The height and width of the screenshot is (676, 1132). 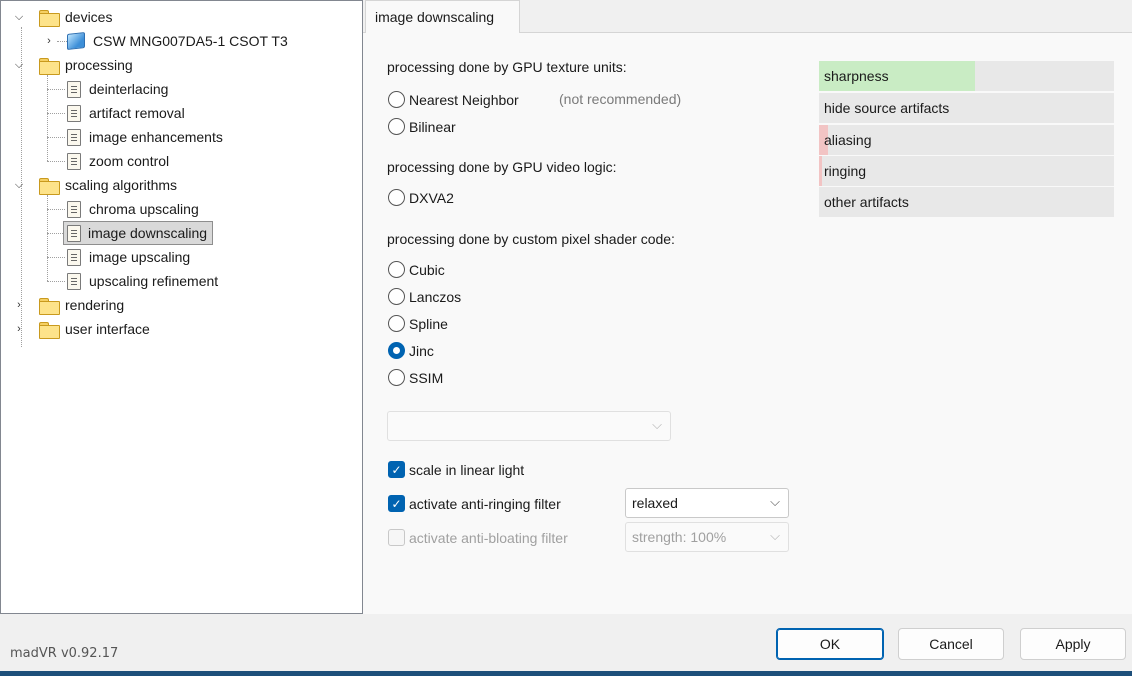 What do you see at coordinates (396, 537) in the screenshot?
I see `checkbox-box` at bounding box center [396, 537].